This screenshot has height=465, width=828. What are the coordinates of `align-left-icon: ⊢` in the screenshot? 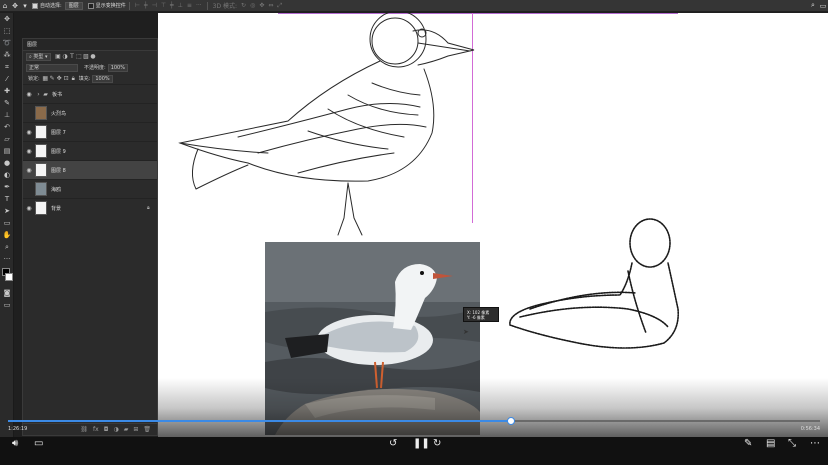 It's located at (137, 5).